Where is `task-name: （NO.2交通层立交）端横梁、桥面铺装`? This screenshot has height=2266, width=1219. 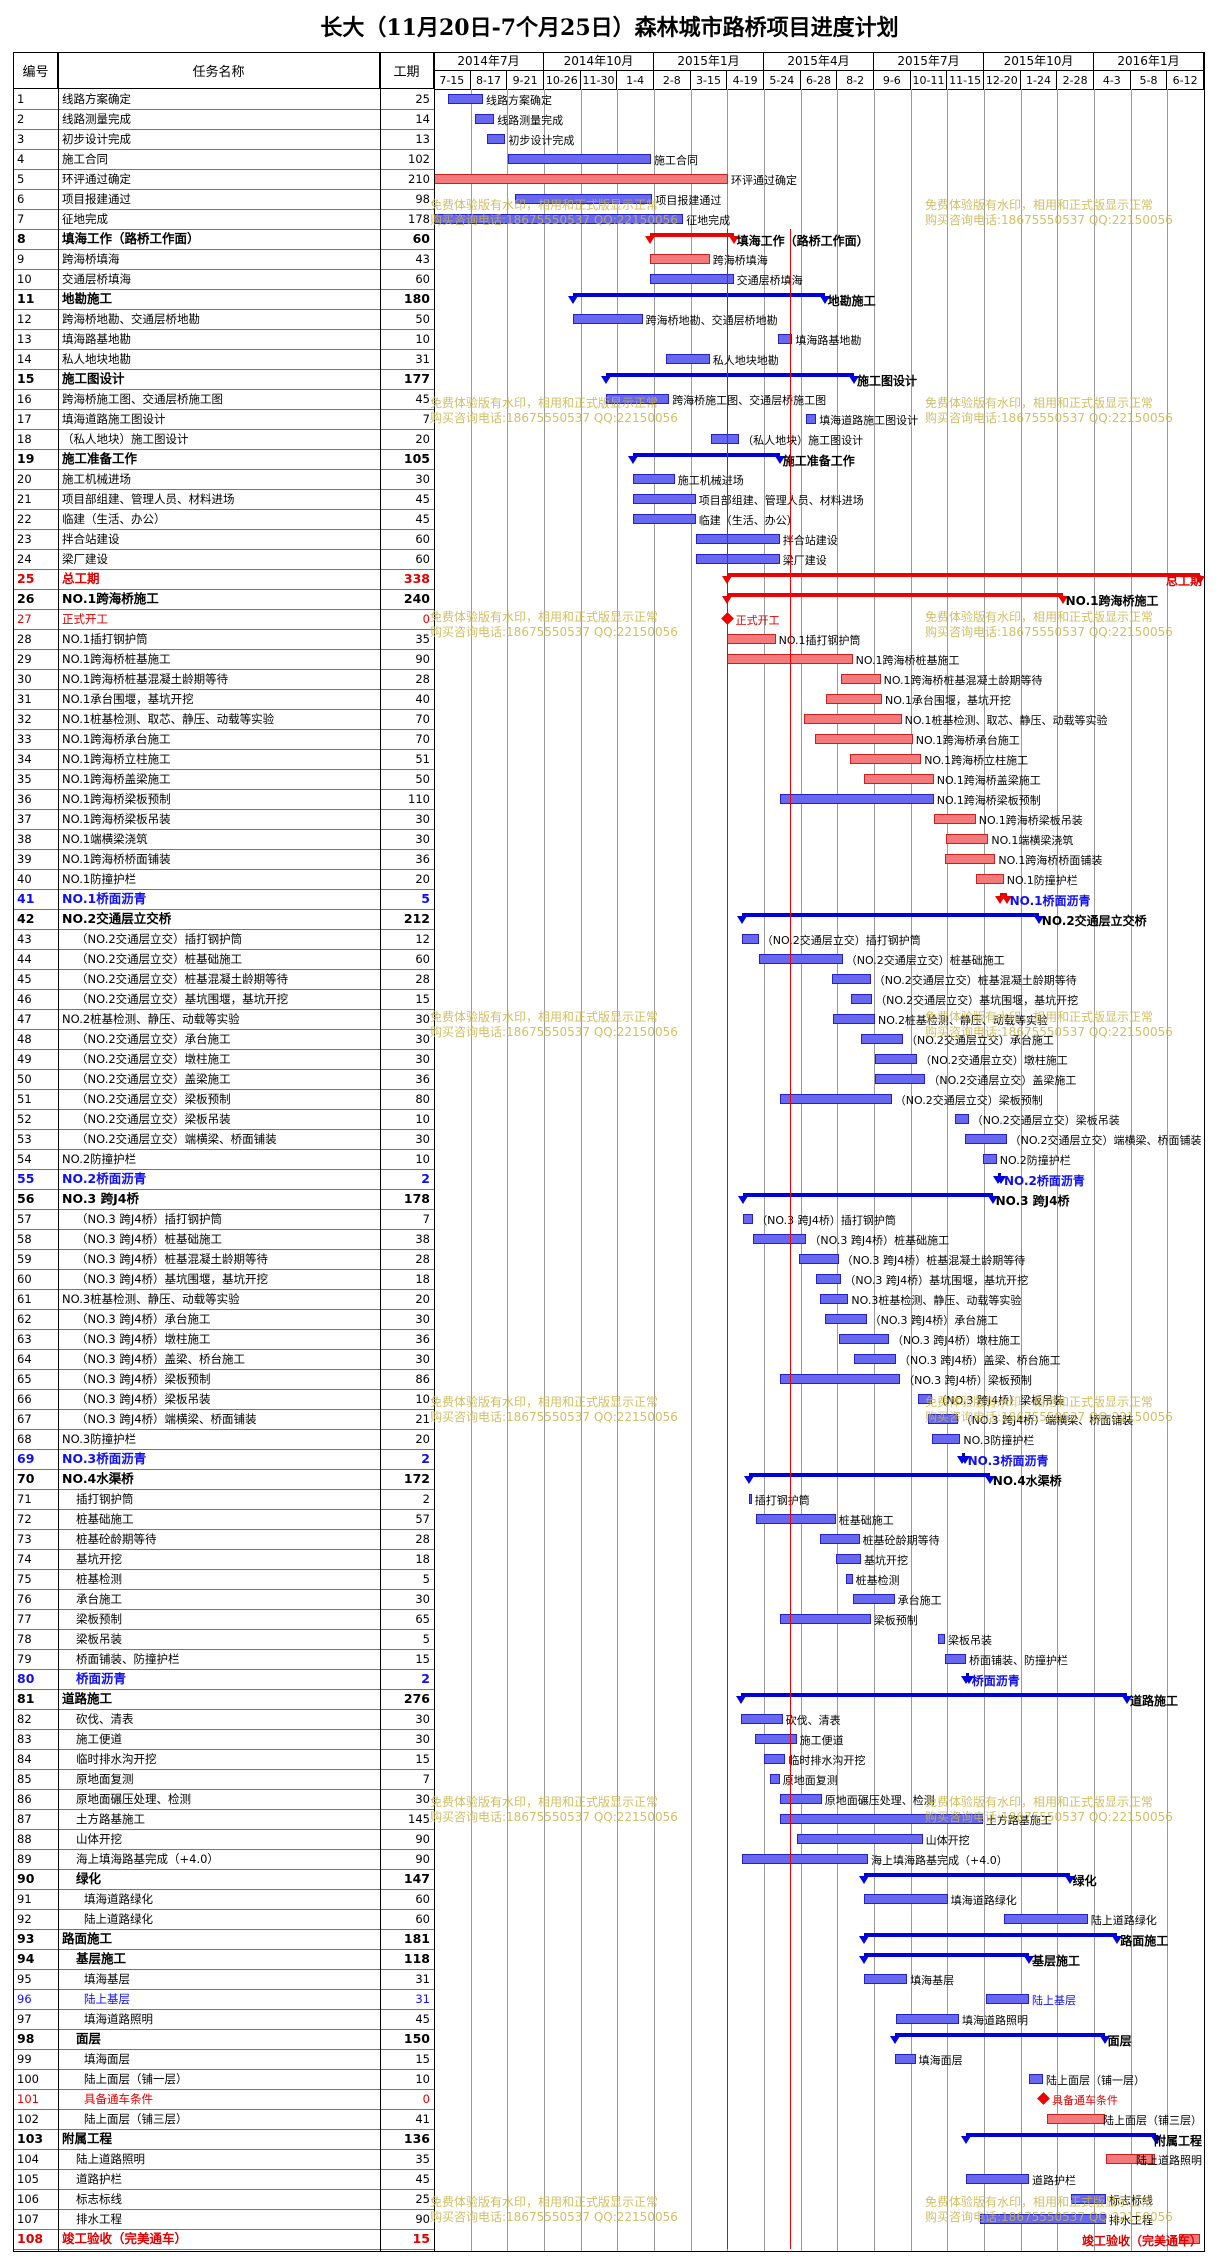
task-name: （NO.2交通层立交）端横梁、桥面铺装 is located at coordinates (176, 1139).